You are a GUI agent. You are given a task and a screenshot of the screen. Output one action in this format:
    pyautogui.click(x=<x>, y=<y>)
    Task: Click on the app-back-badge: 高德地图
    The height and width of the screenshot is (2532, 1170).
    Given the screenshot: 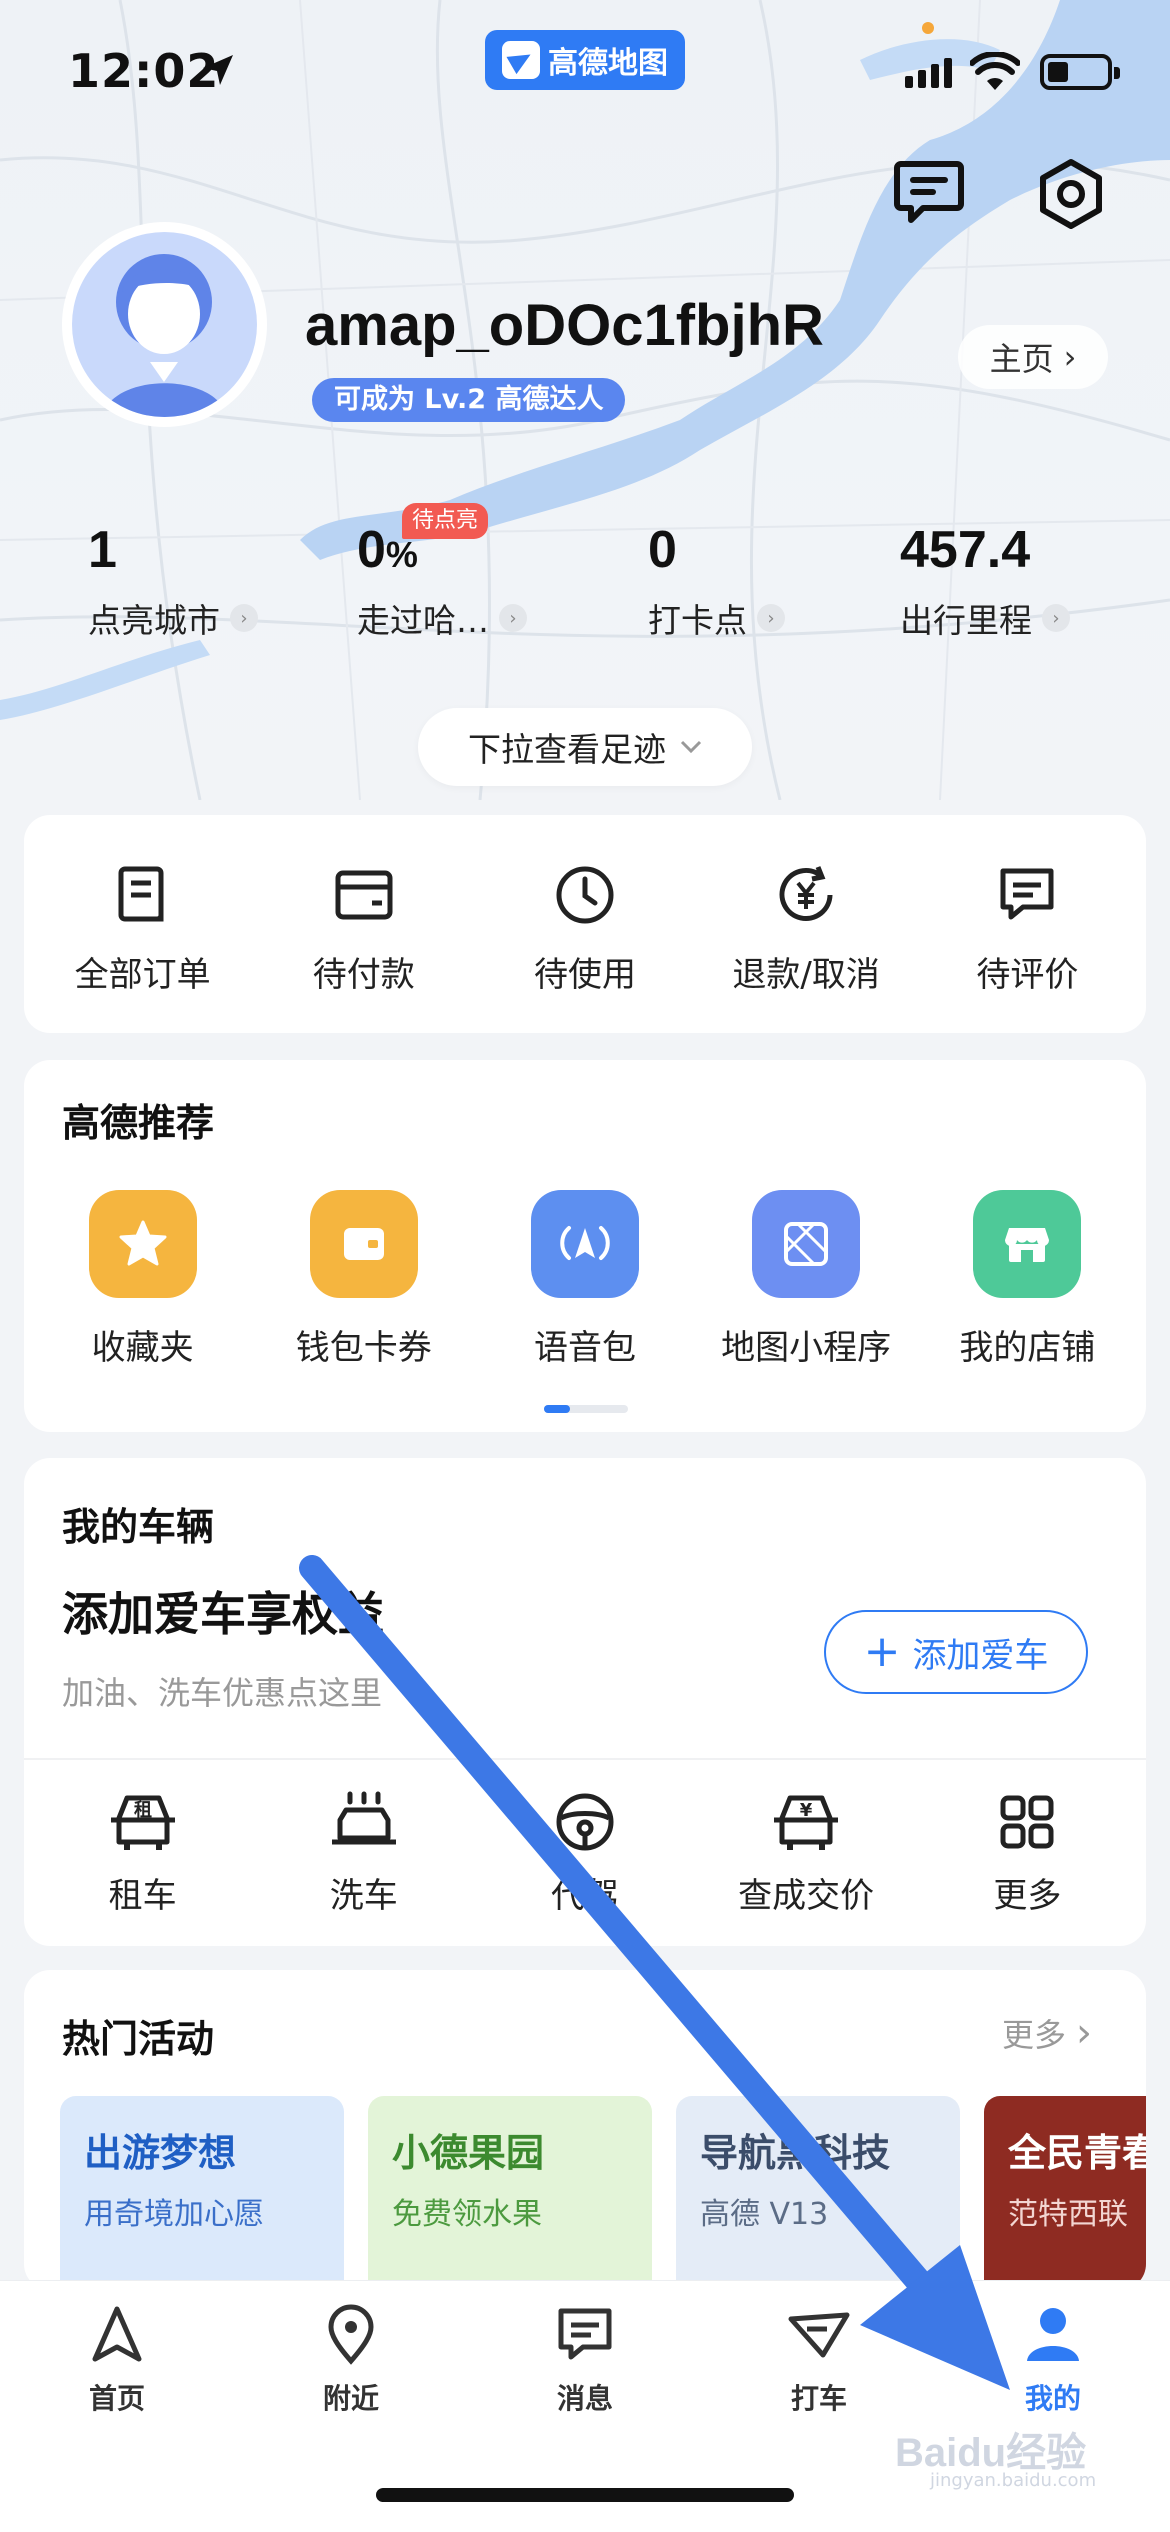 What is the action you would take?
    pyautogui.click(x=585, y=60)
    